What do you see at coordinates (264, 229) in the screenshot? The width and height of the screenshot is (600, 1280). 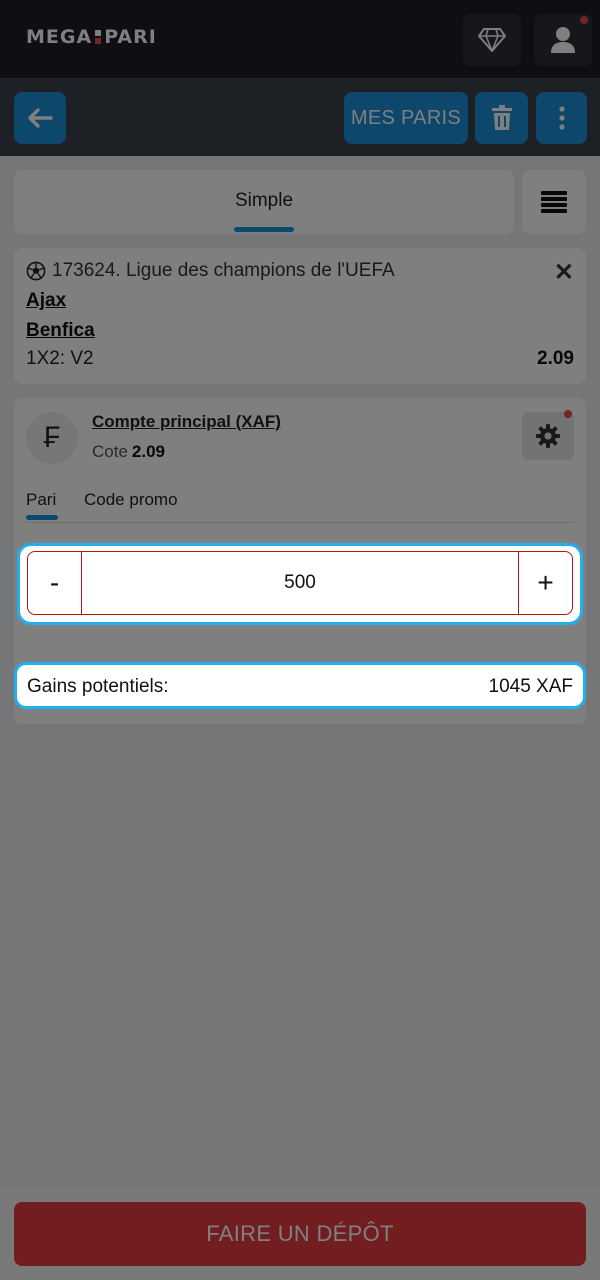 I see `tab-active-indicator` at bounding box center [264, 229].